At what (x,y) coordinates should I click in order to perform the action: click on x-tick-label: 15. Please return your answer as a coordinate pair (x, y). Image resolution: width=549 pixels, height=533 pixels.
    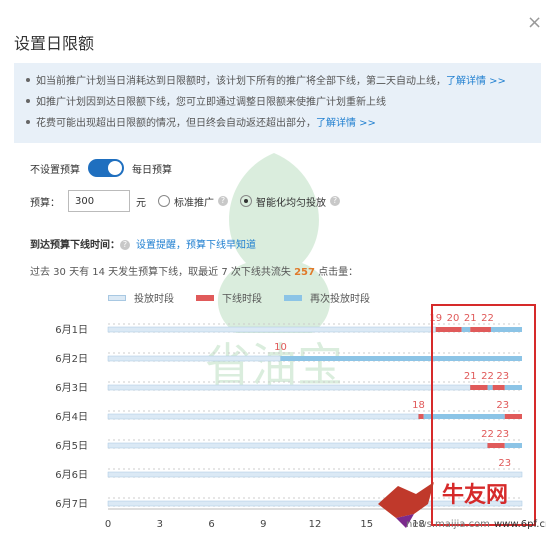
    Looking at the image, I should click on (366, 524).